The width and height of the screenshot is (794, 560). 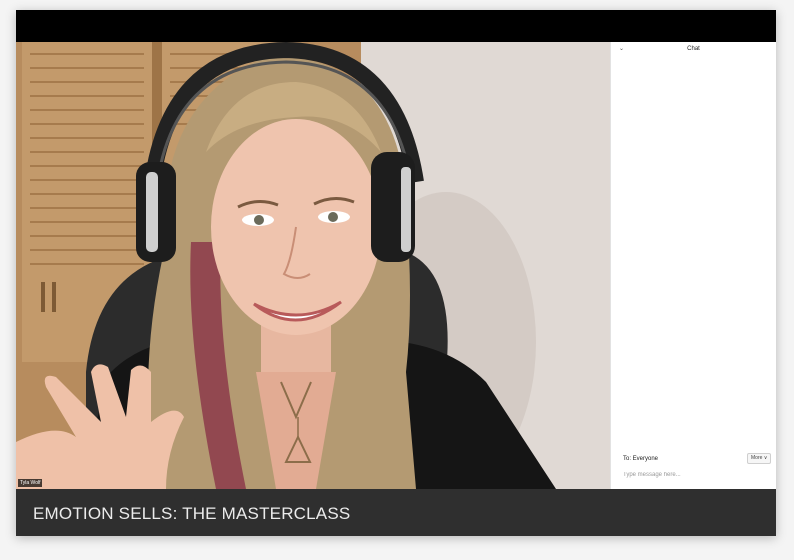 I want to click on window-top-bar, so click(x=396, y=26).